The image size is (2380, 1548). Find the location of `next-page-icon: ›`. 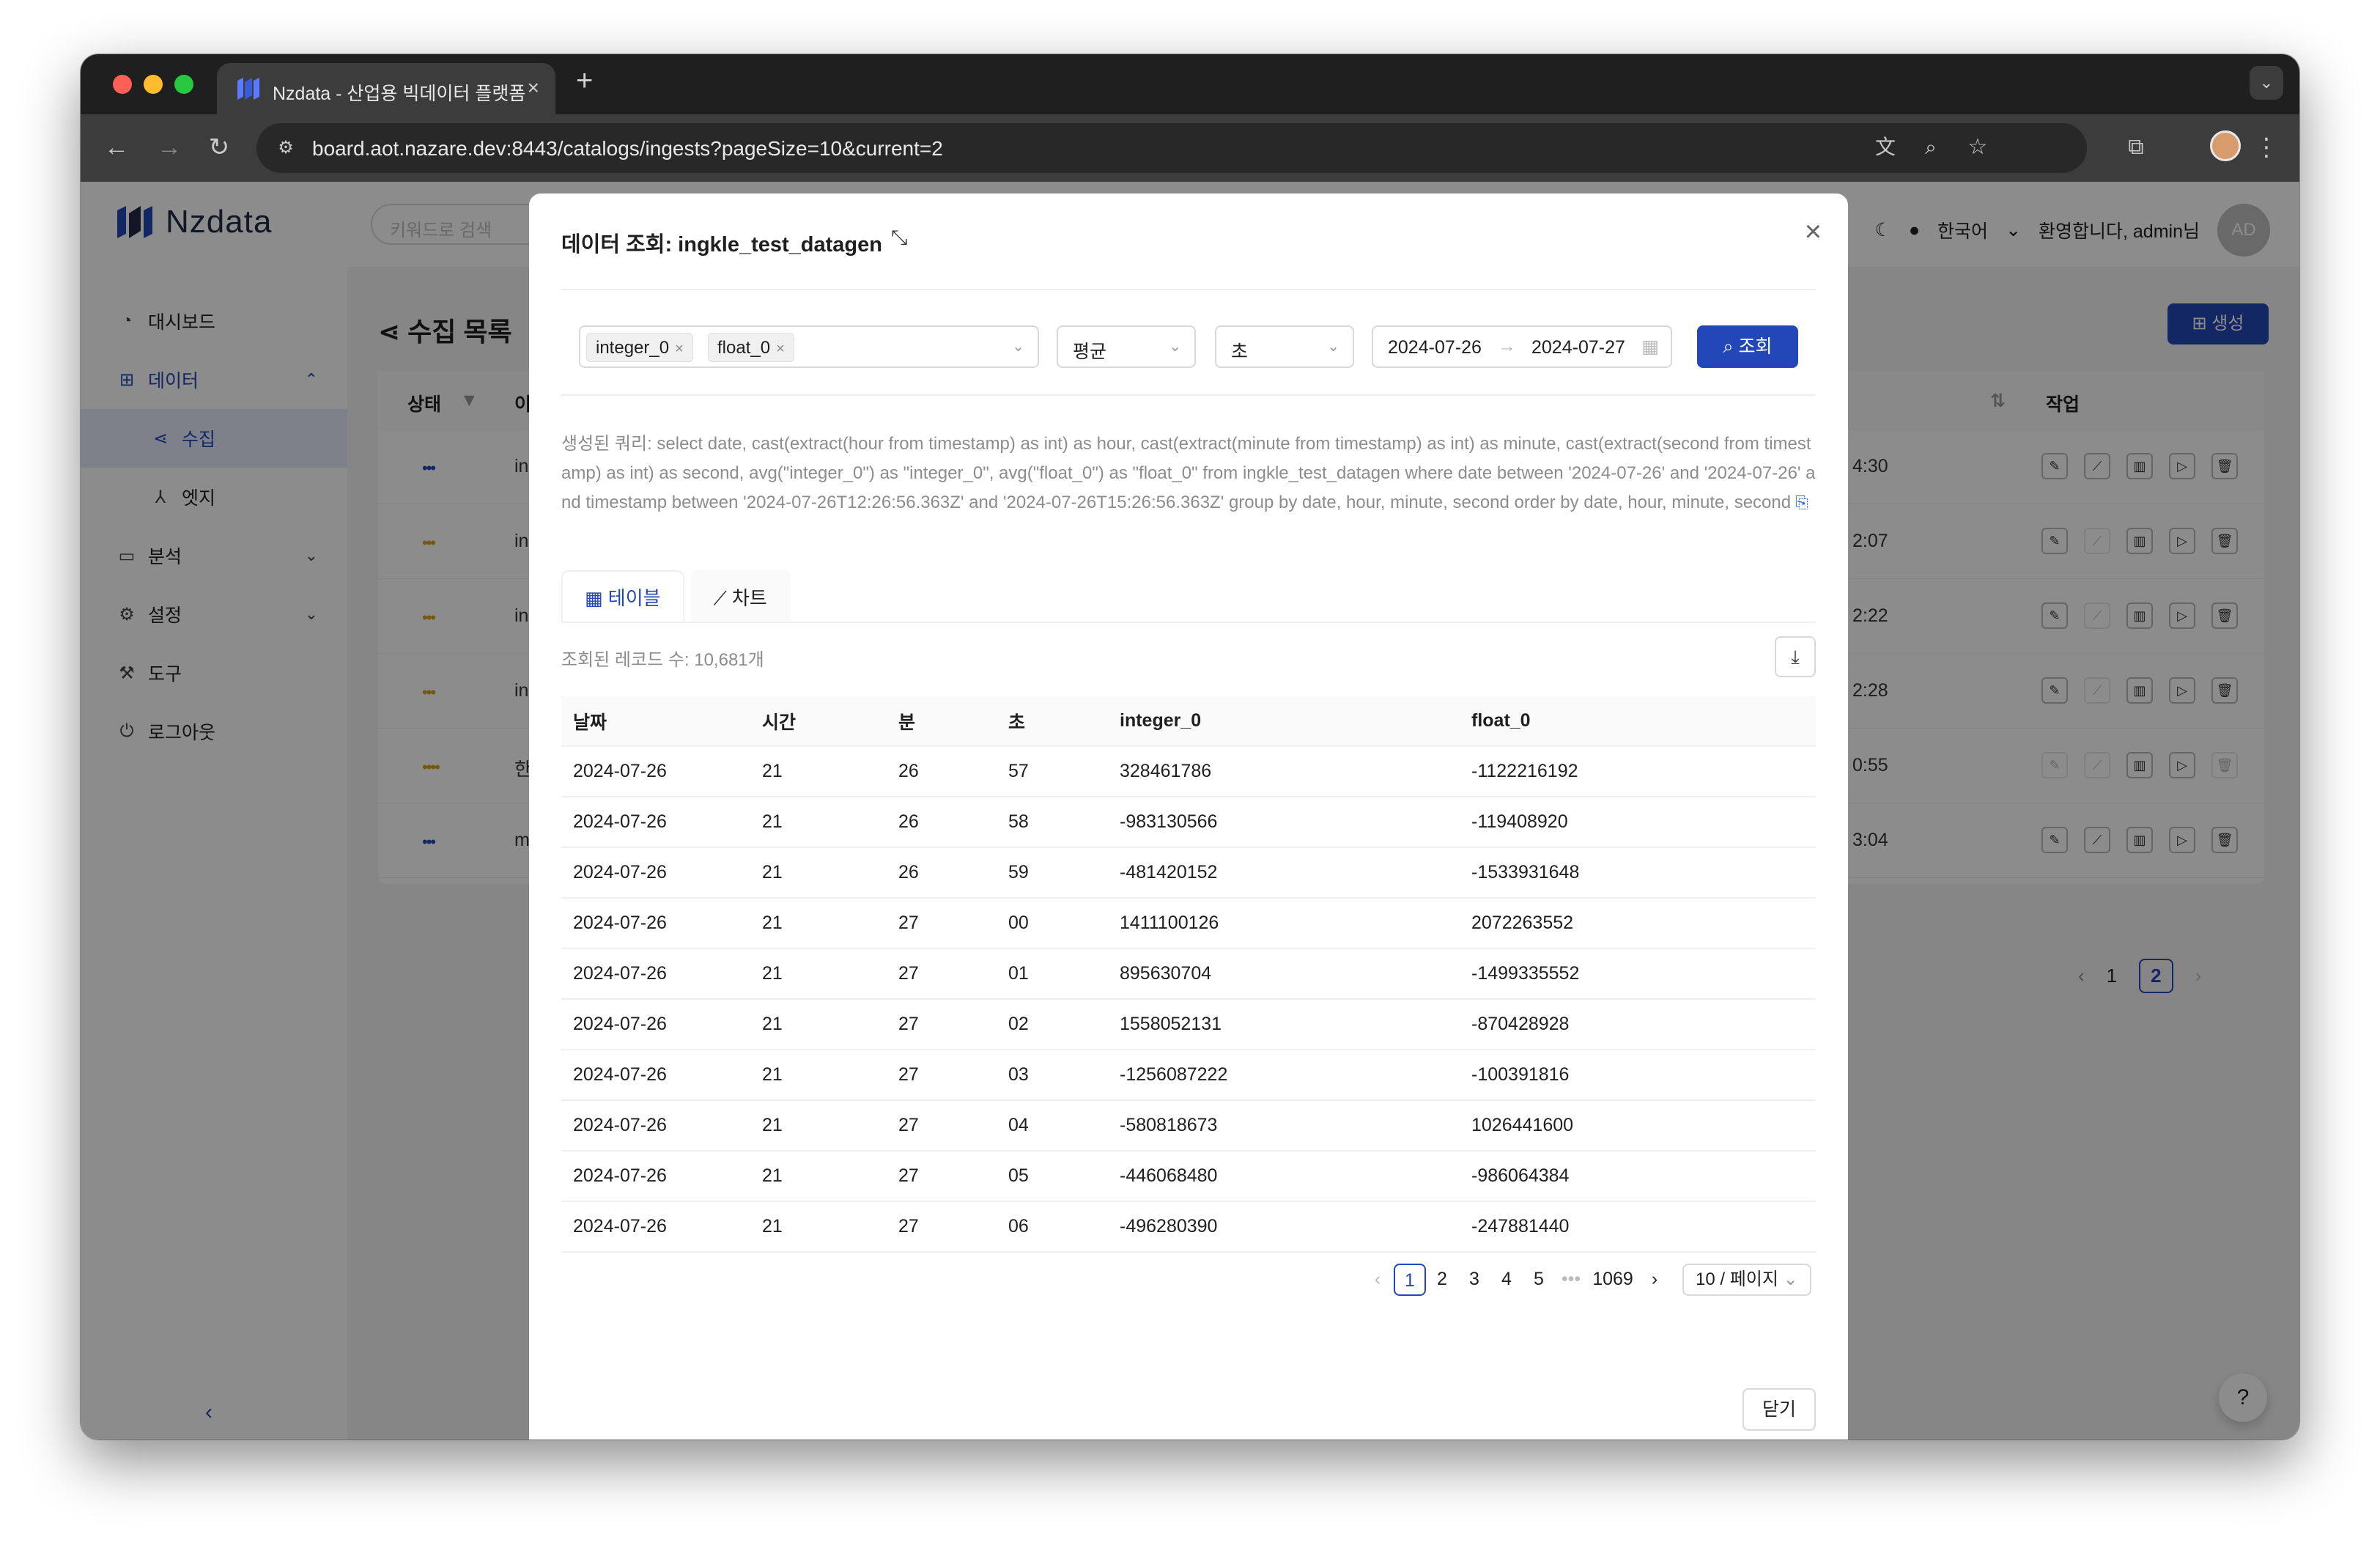

next-page-icon: › is located at coordinates (1654, 1280).